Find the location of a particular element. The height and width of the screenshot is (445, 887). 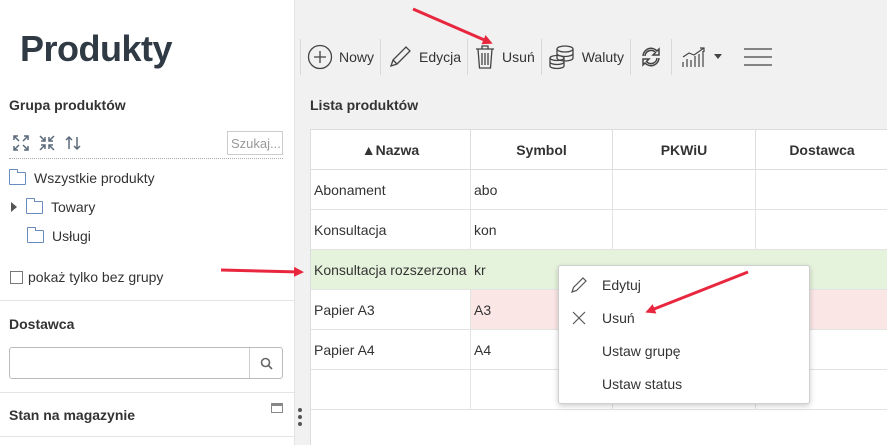

stock-section-title: Stan na magazynie is located at coordinates (72, 415).